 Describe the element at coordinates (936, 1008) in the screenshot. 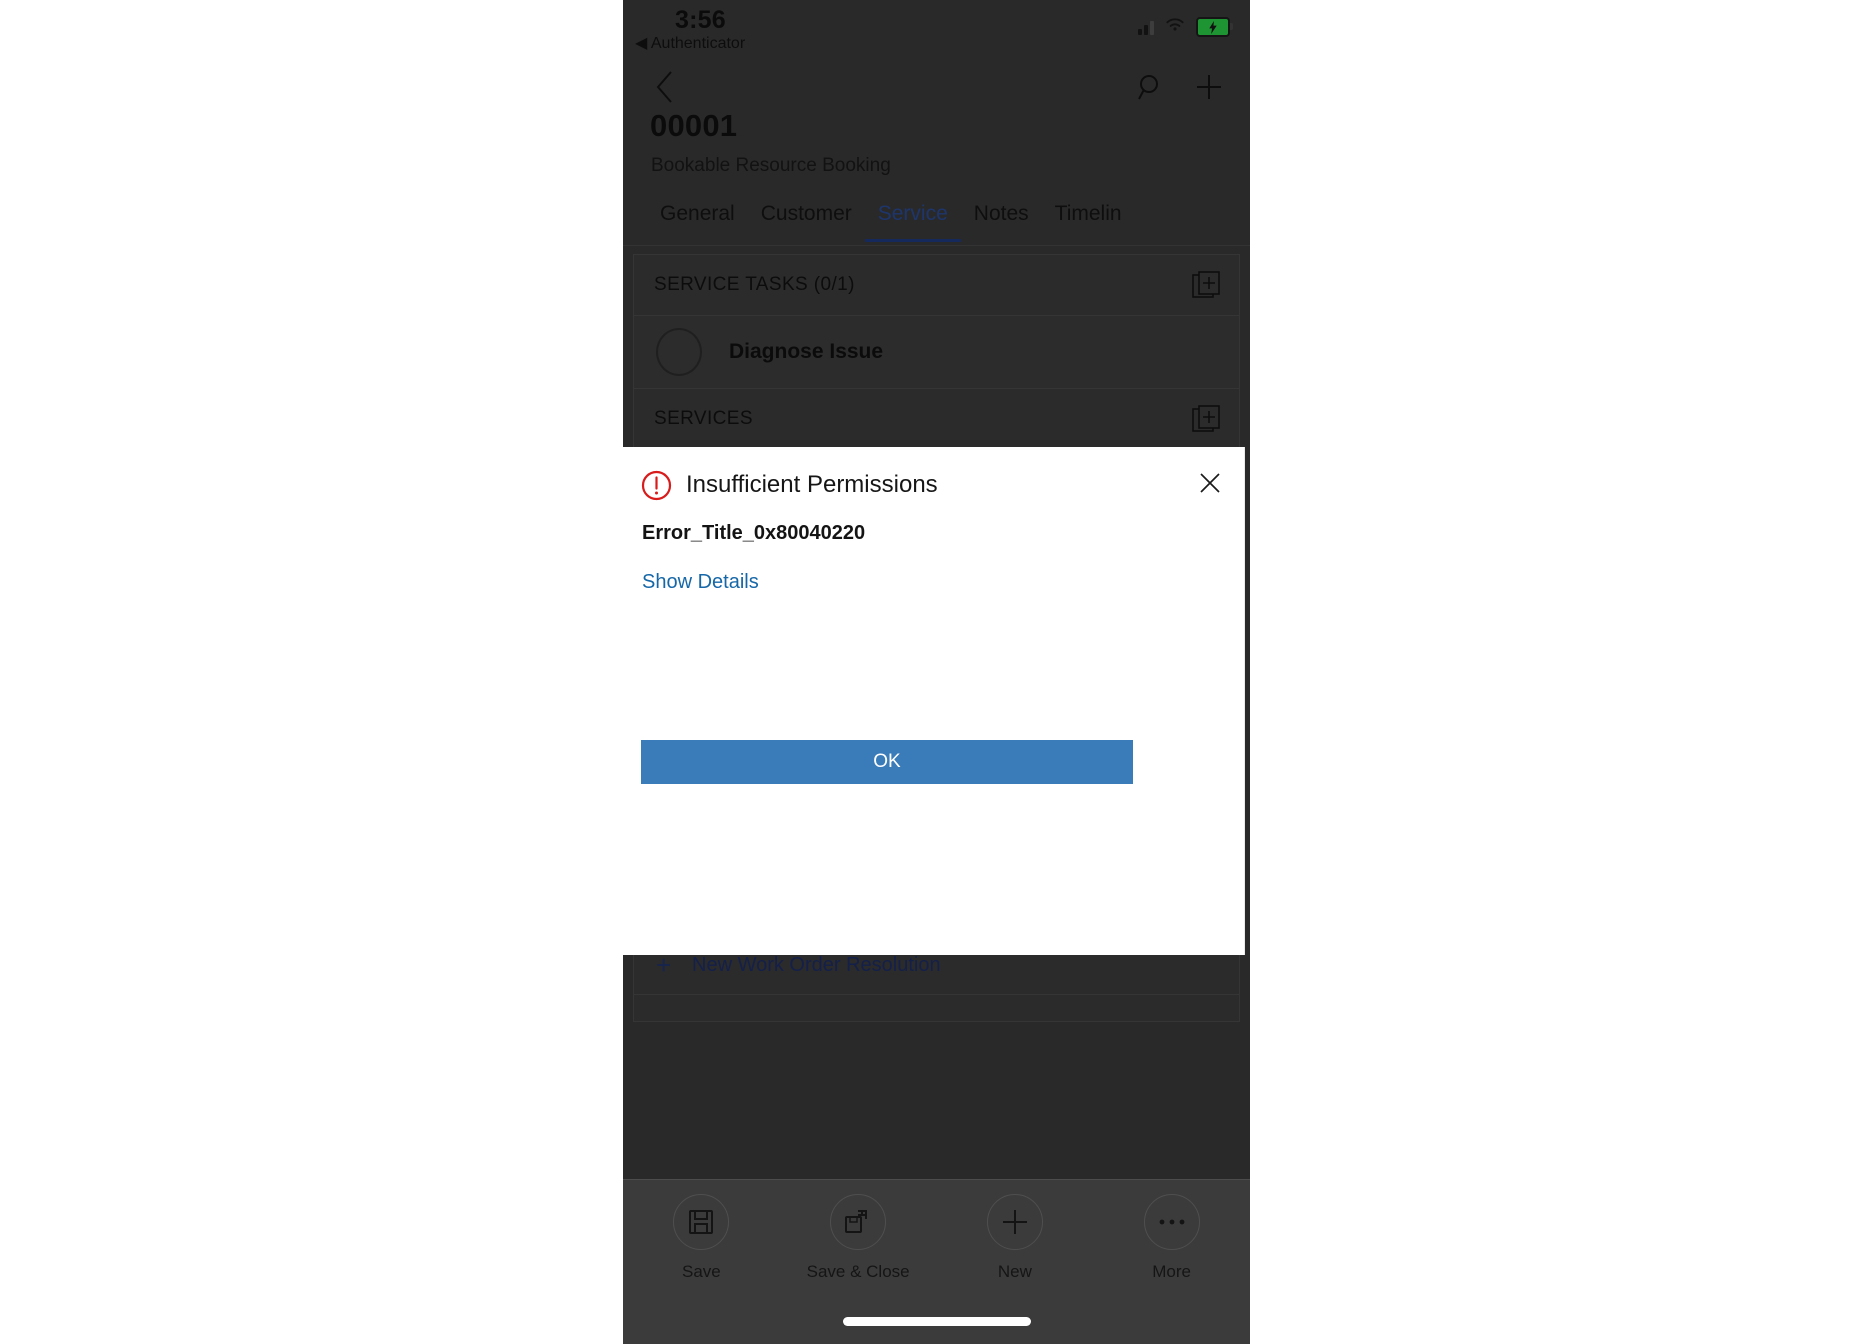

I see `partial-row` at that location.